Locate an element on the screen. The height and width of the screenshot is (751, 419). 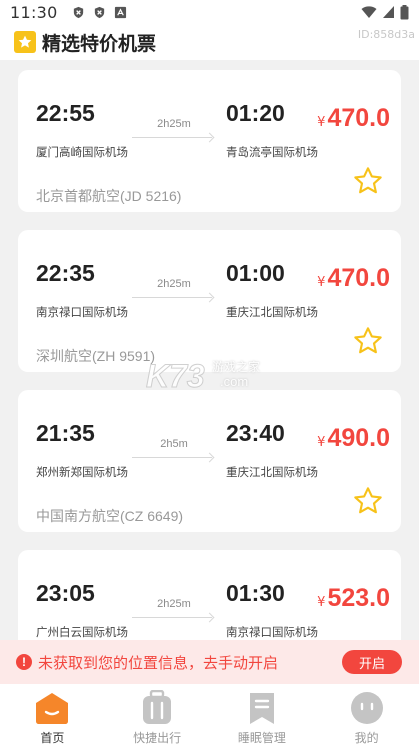
signal-icon is located at coordinates (388, 12).